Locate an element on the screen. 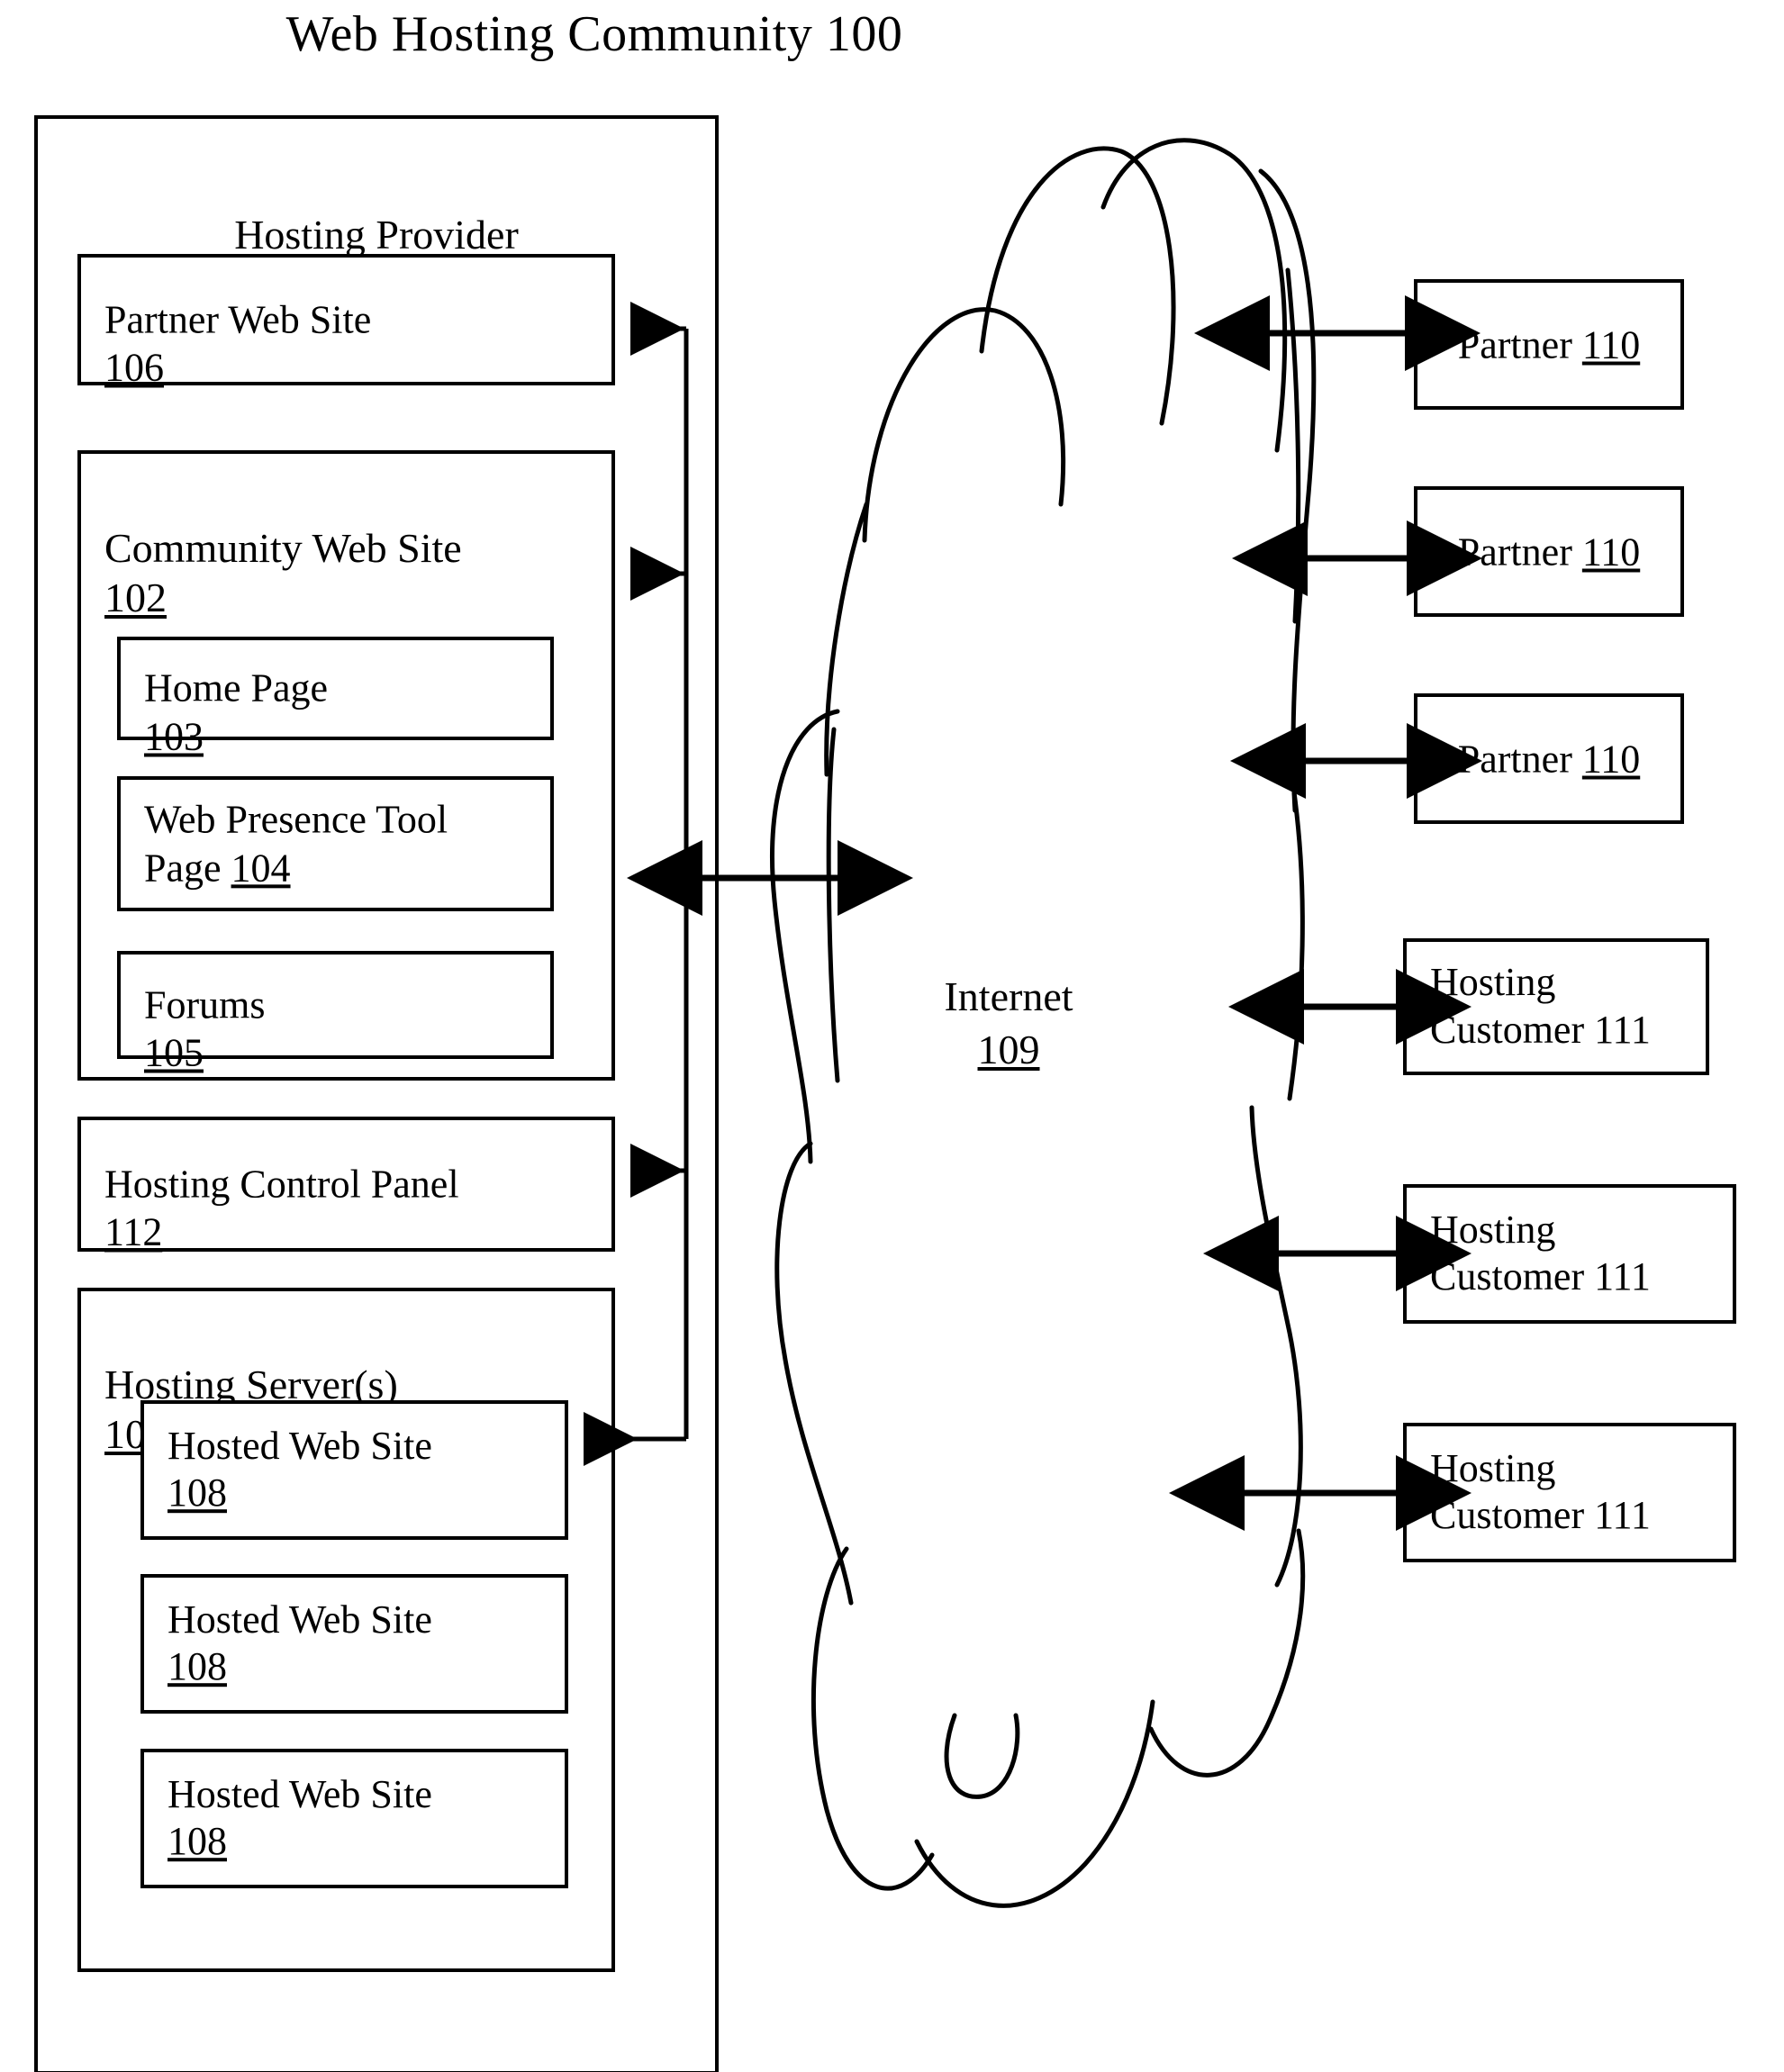 The width and height of the screenshot is (1784, 2072). forums-label-text: Forums is located at coordinates (205, 1004).